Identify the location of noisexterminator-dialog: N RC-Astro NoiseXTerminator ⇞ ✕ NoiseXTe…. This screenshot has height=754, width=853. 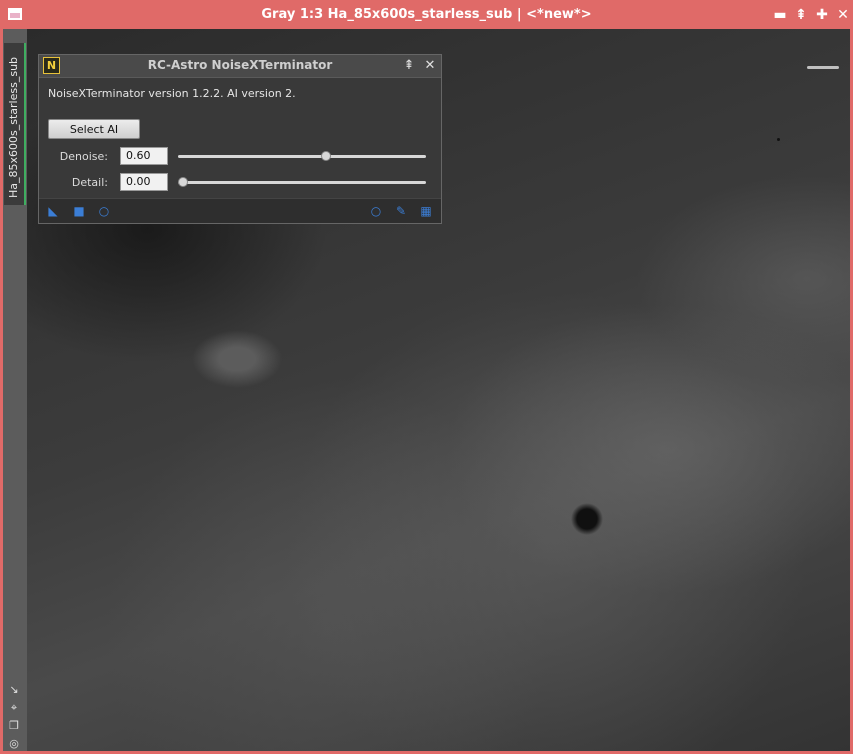
(240, 139).